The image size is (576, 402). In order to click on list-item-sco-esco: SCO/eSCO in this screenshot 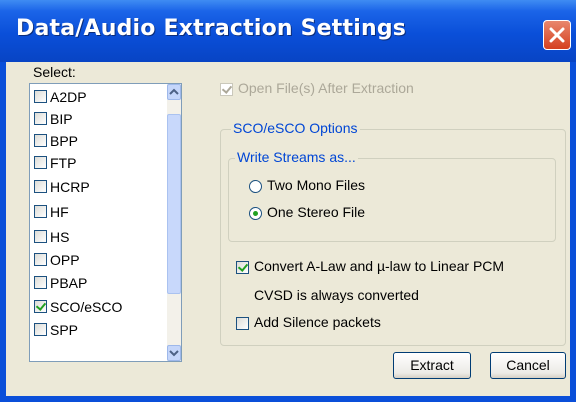, I will do `click(94, 308)`.